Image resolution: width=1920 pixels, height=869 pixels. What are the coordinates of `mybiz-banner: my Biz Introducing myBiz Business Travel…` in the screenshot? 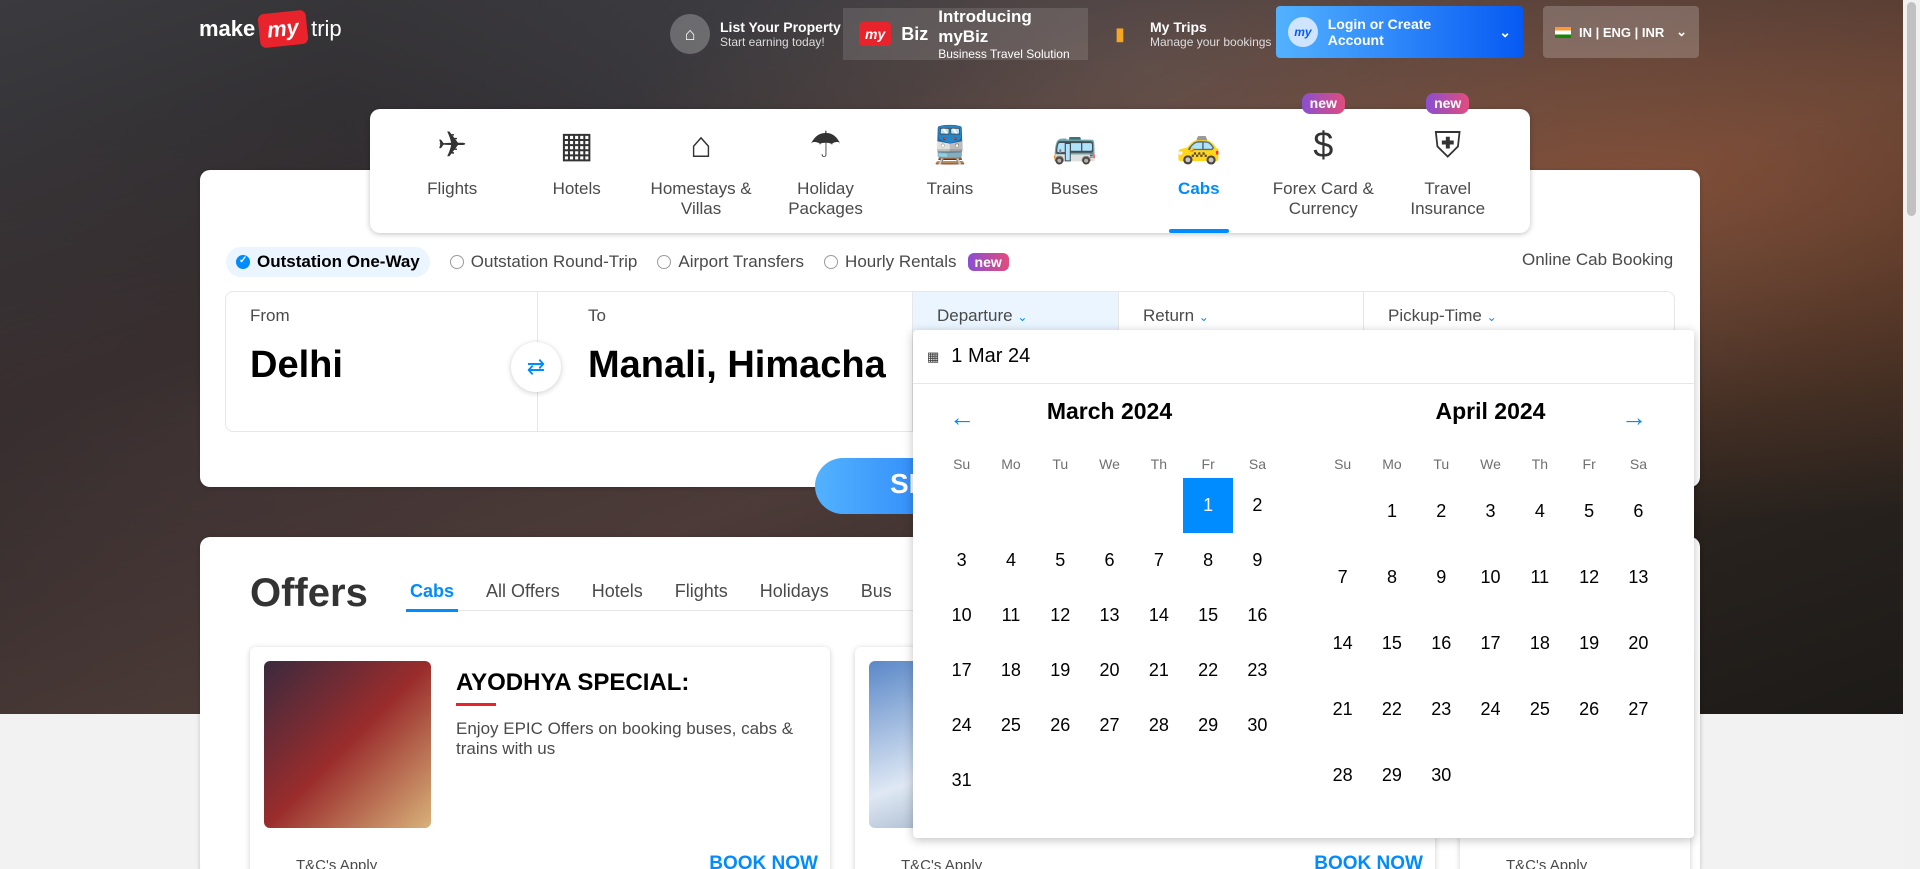 It's located at (965, 34).